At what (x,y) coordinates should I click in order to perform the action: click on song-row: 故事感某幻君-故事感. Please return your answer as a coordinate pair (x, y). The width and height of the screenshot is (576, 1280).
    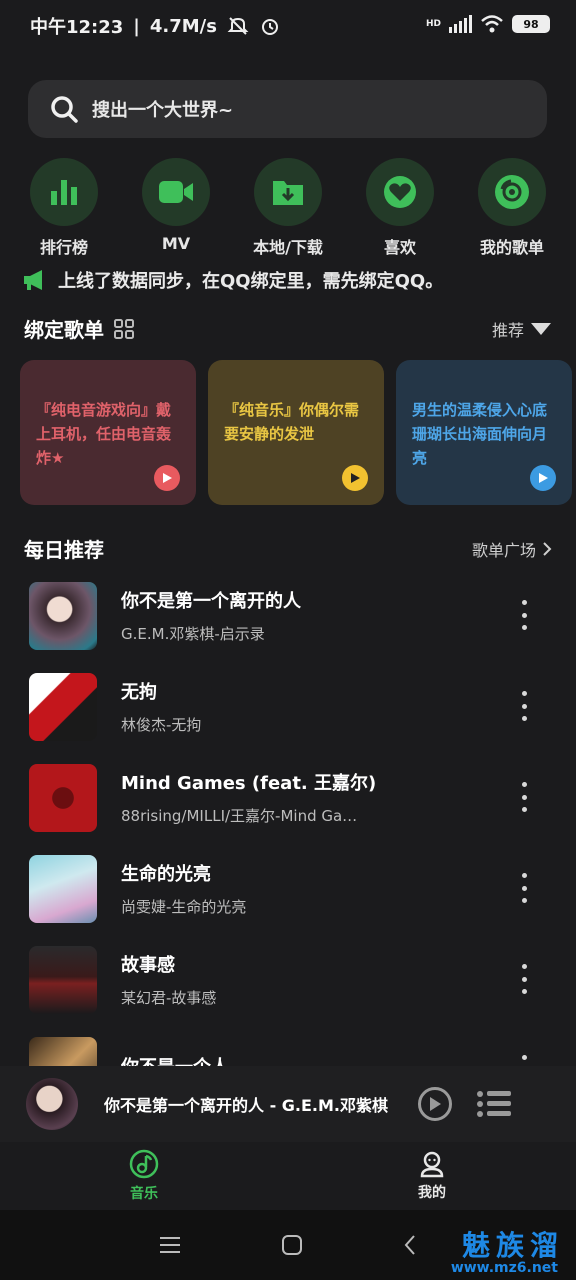
    Looking at the image, I should click on (288, 979).